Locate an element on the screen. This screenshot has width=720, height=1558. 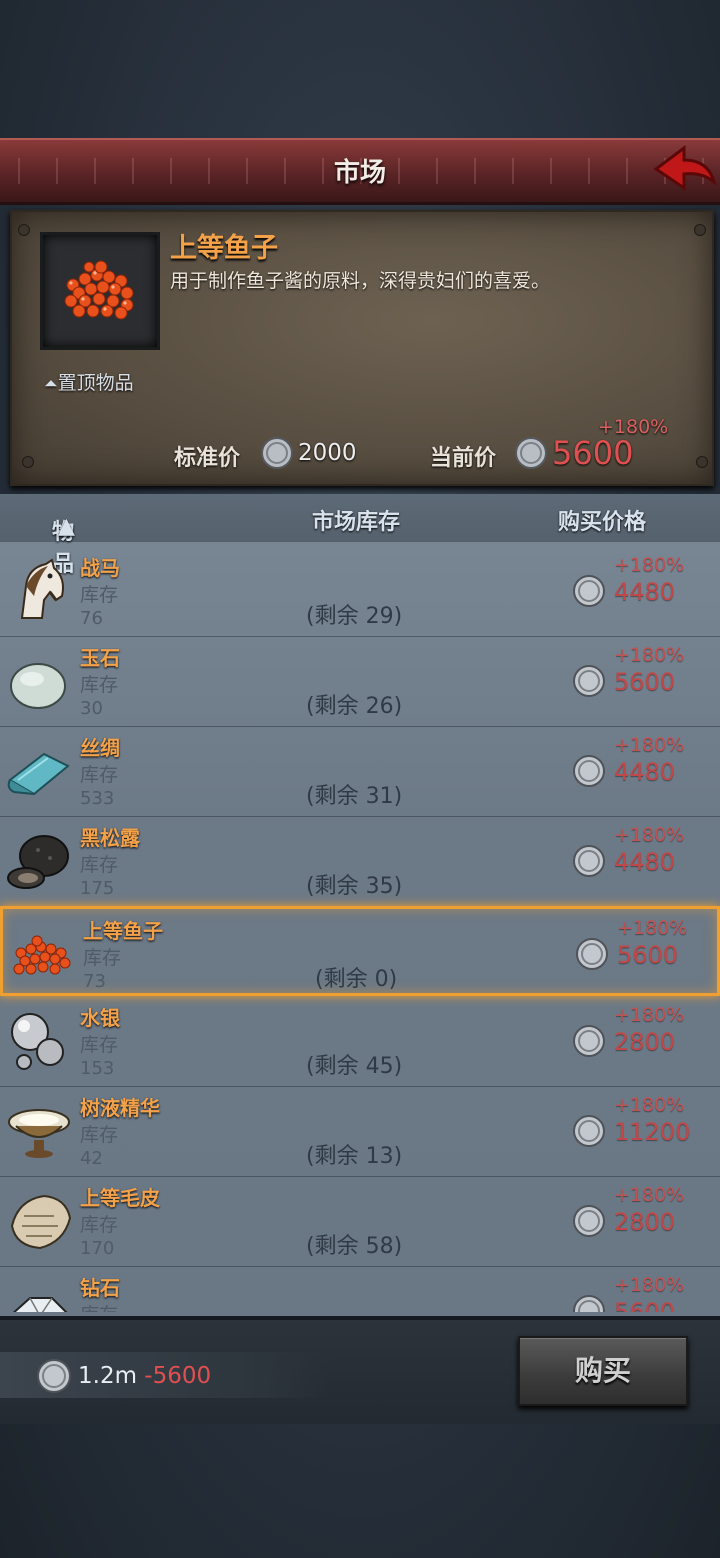
item-name: 钻石 is located at coordinates (100, 1288).